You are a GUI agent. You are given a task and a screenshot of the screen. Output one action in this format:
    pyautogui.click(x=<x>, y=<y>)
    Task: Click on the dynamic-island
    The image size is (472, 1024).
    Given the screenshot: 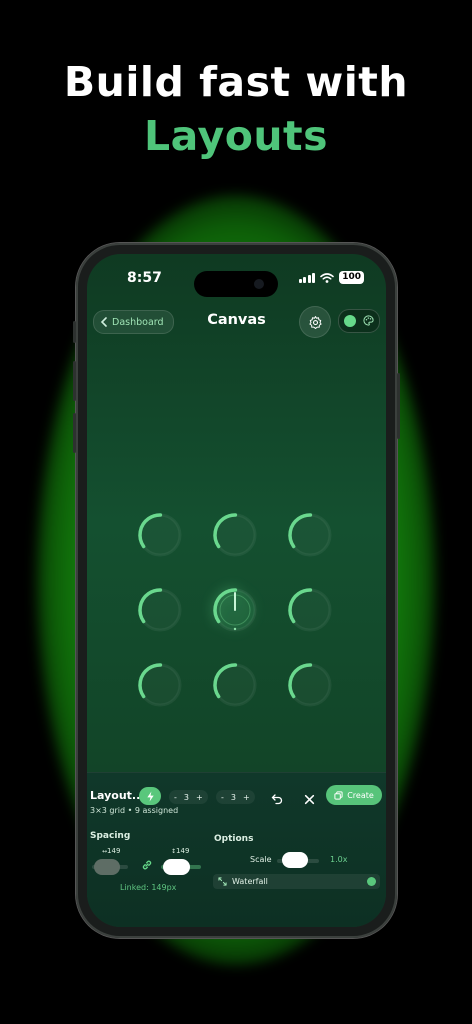 What is the action you would take?
    pyautogui.click(x=236, y=284)
    